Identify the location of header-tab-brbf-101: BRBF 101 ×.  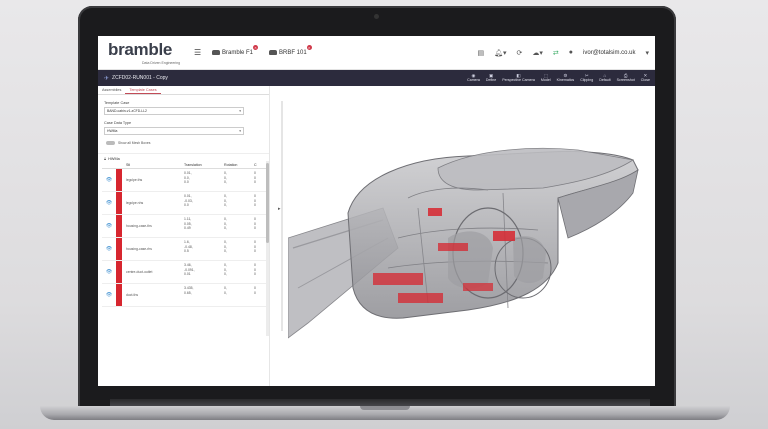
(290, 50).